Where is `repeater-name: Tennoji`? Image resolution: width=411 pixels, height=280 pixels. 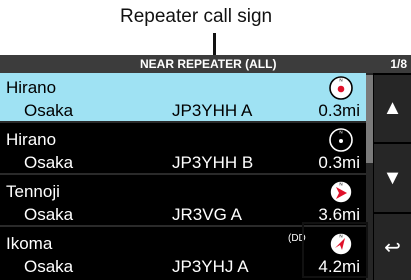 repeater-name: Tennoji is located at coordinates (33, 191).